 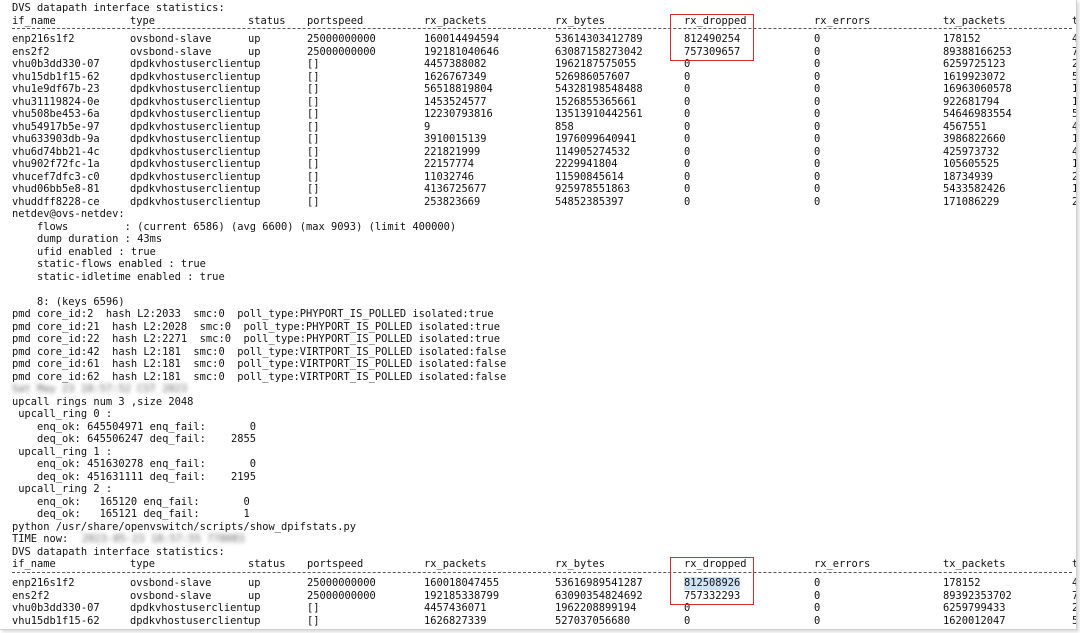 What do you see at coordinates (143, 20) in the screenshot?
I see `column-header: type` at bounding box center [143, 20].